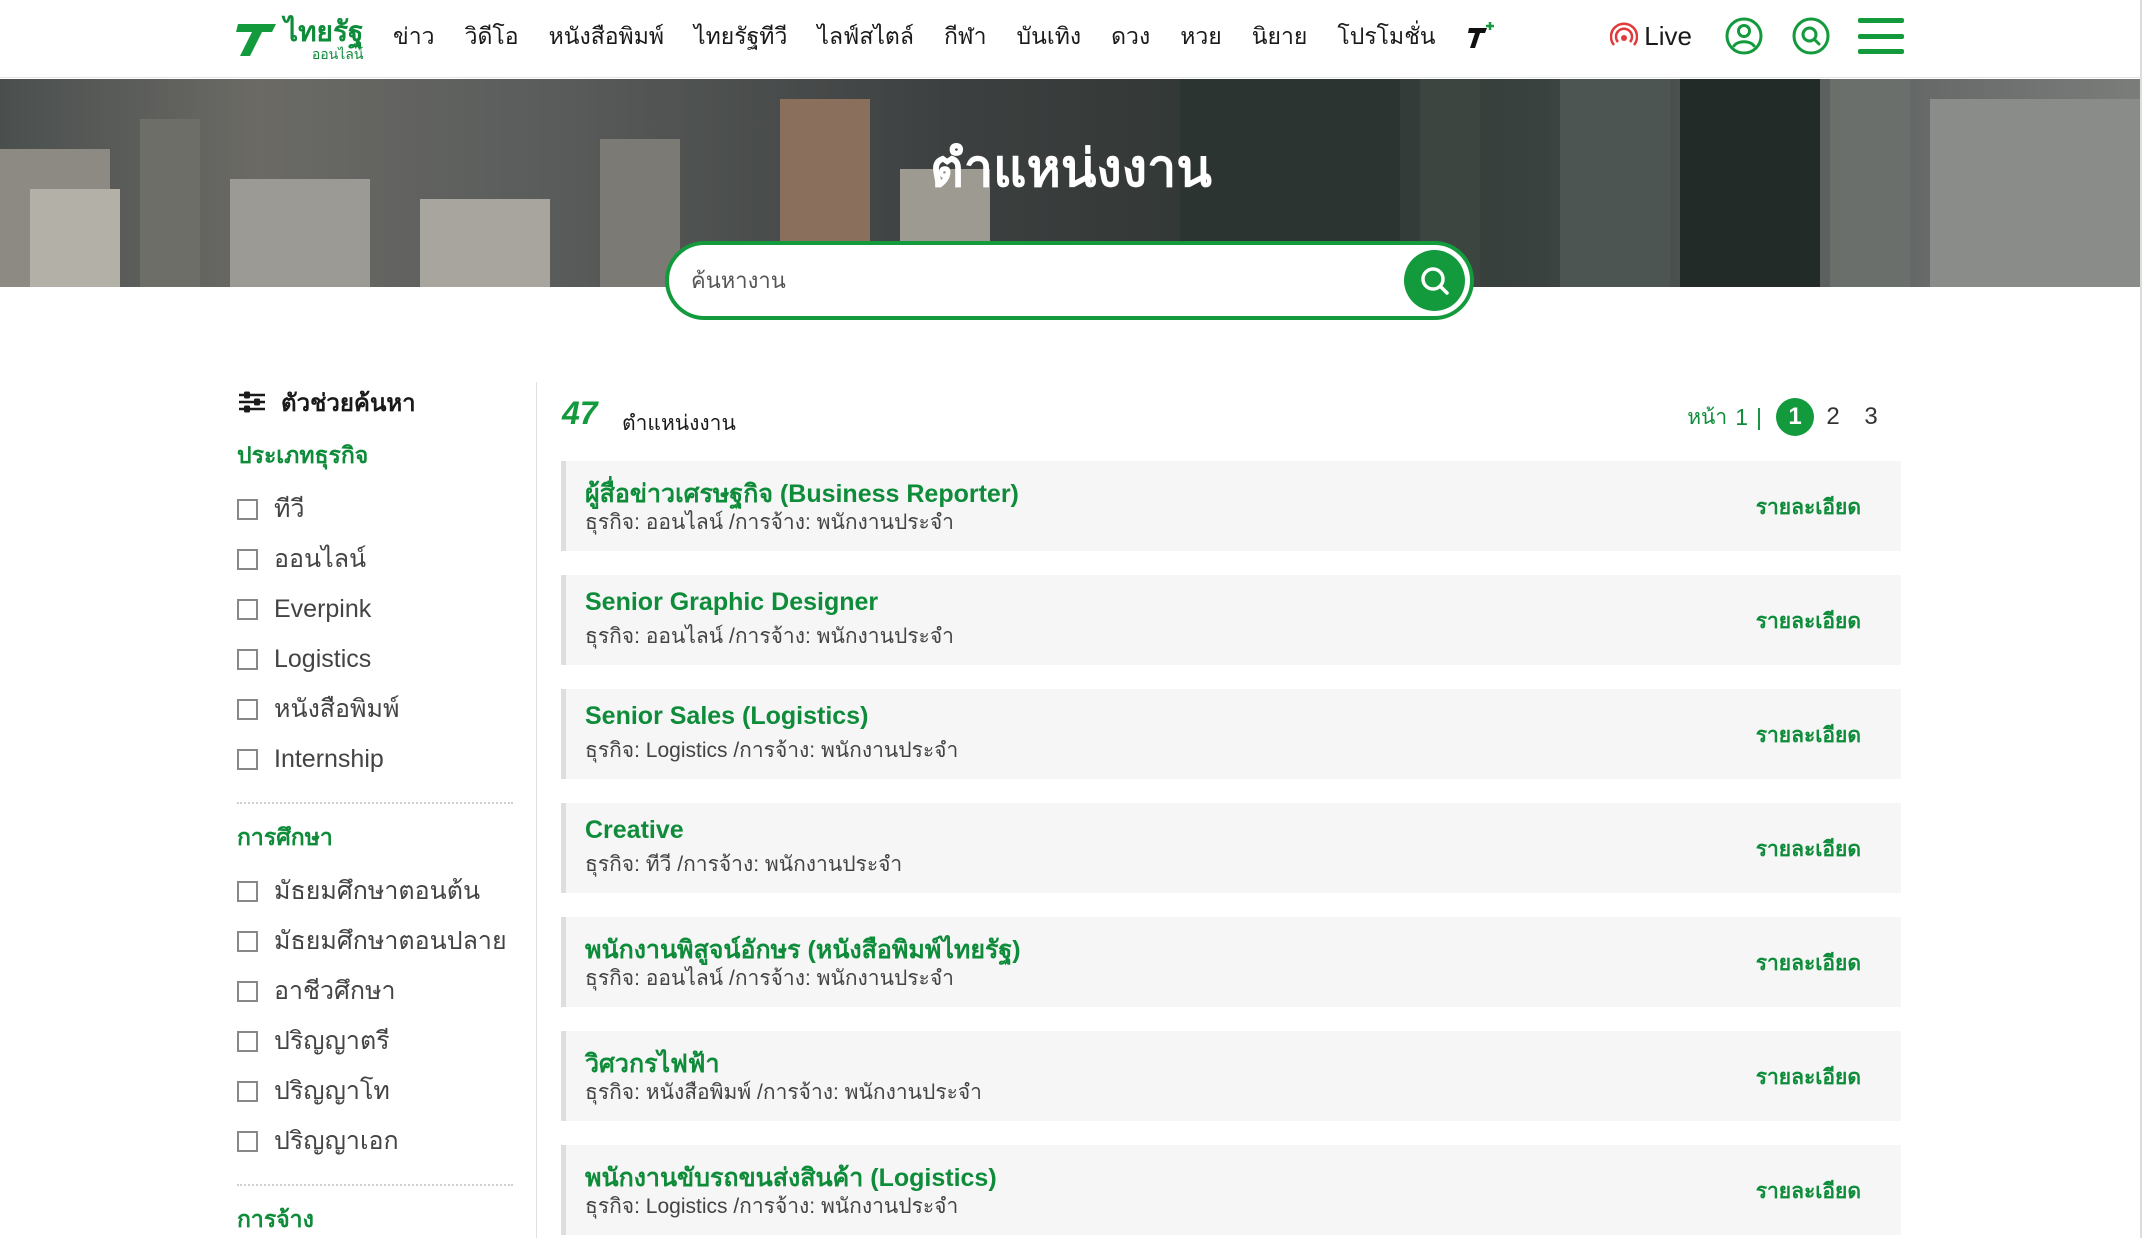 The height and width of the screenshot is (1238, 2142). Describe the element at coordinates (1795, 417) in the screenshot. I see `page-button-1: 1` at that location.